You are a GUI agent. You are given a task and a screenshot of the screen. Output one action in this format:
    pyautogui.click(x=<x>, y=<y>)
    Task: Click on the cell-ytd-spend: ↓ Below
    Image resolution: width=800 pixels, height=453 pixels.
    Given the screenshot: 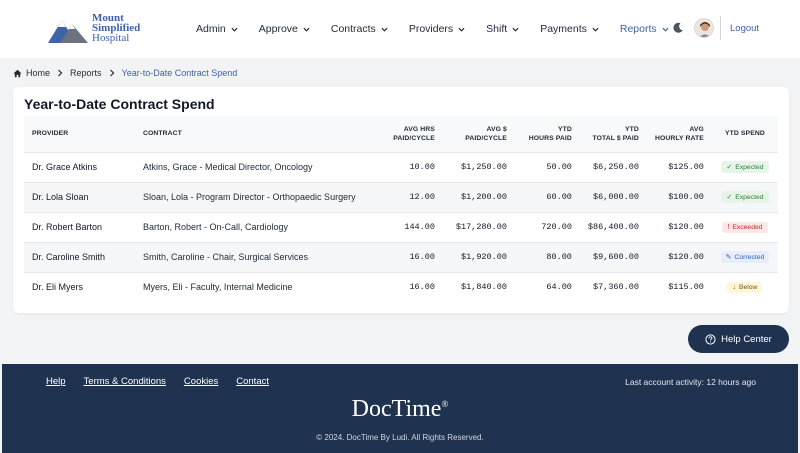 What is the action you would take?
    pyautogui.click(x=745, y=287)
    